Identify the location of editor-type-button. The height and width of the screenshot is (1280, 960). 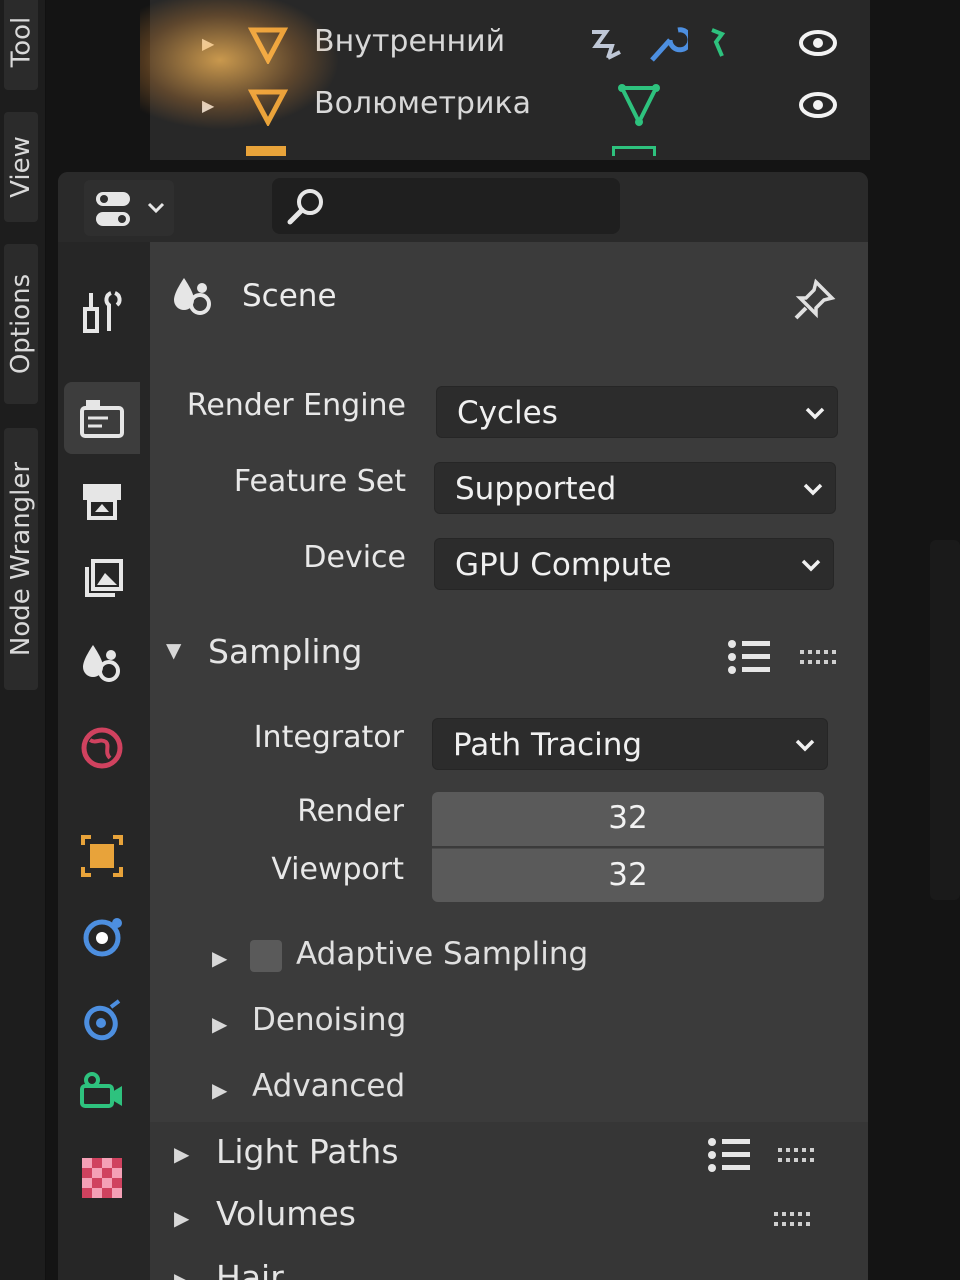
(129, 208).